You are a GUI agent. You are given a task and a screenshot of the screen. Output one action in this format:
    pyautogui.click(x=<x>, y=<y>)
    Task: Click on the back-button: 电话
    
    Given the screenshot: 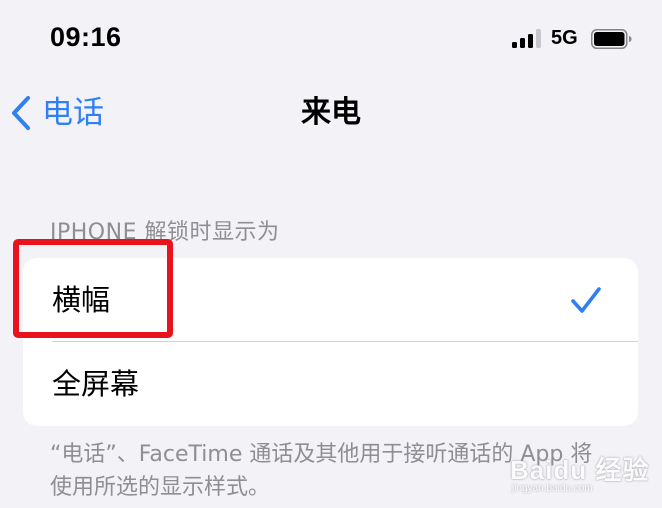 What is the action you would take?
    pyautogui.click(x=57, y=113)
    